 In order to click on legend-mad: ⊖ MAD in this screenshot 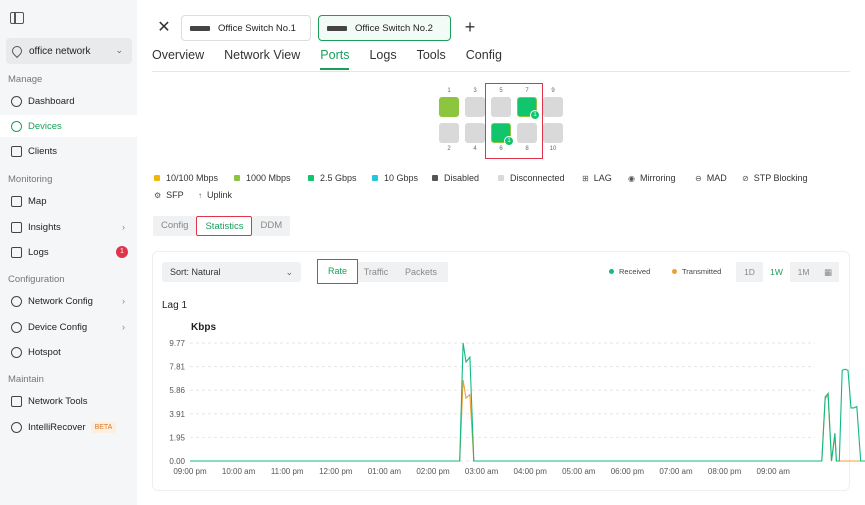, I will do `click(711, 178)`.